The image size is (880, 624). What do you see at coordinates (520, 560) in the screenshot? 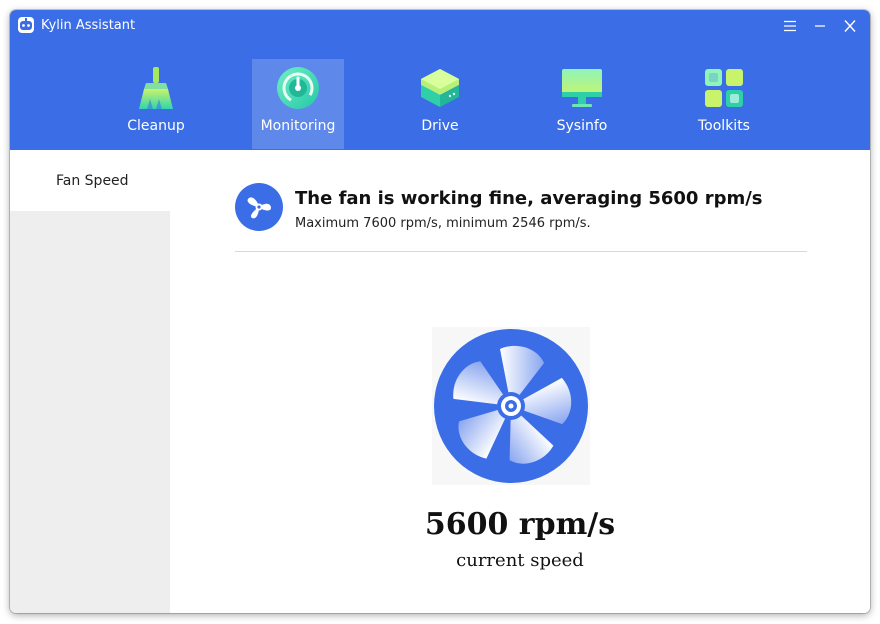
I see `current-speed-caption: current speed` at bounding box center [520, 560].